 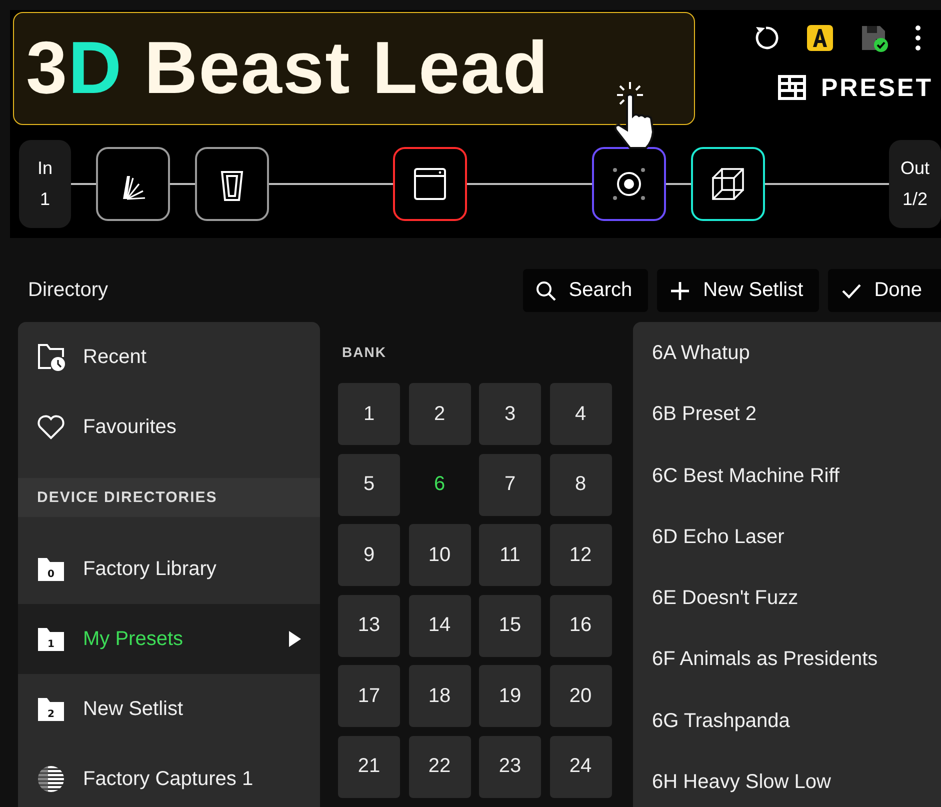 What do you see at coordinates (585, 290) in the screenshot?
I see `search-button: Search` at bounding box center [585, 290].